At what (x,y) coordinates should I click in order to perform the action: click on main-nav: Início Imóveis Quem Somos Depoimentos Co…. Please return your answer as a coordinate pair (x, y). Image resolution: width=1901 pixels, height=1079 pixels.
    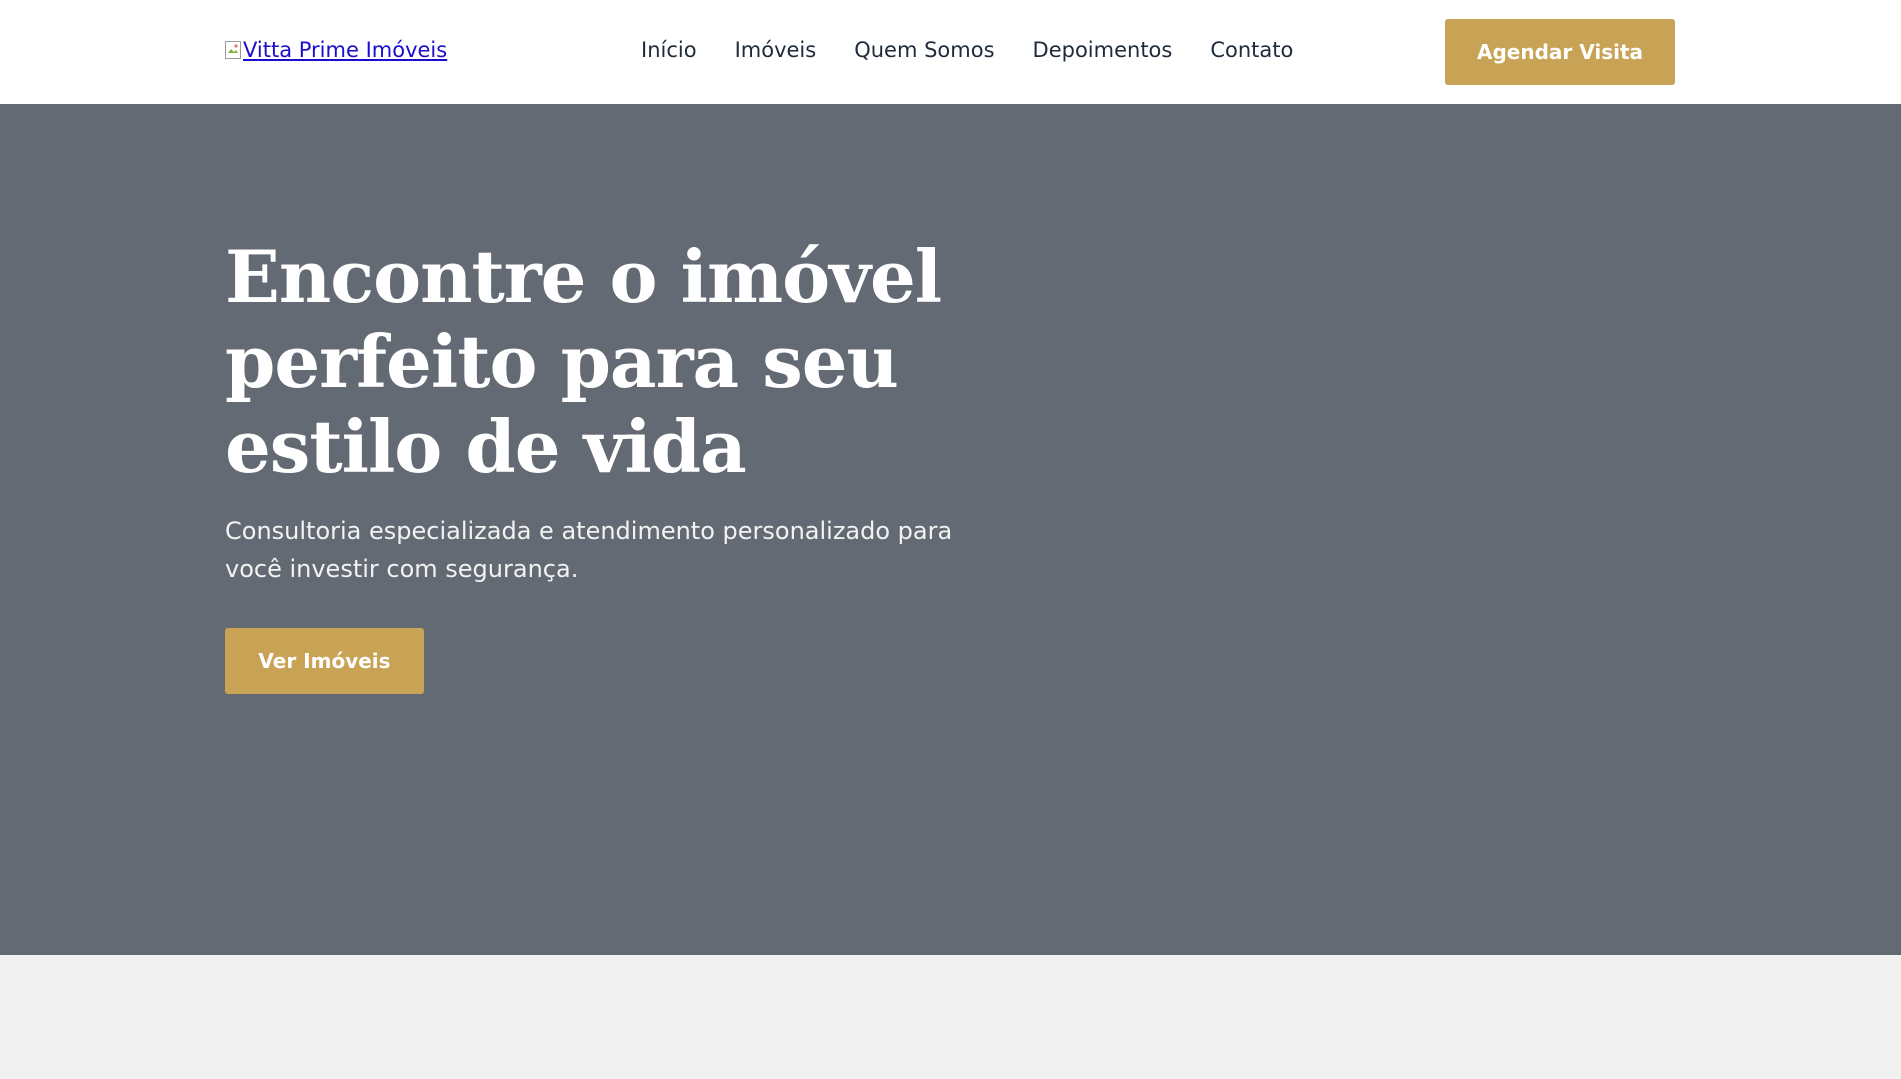
    Looking at the image, I should click on (967, 50).